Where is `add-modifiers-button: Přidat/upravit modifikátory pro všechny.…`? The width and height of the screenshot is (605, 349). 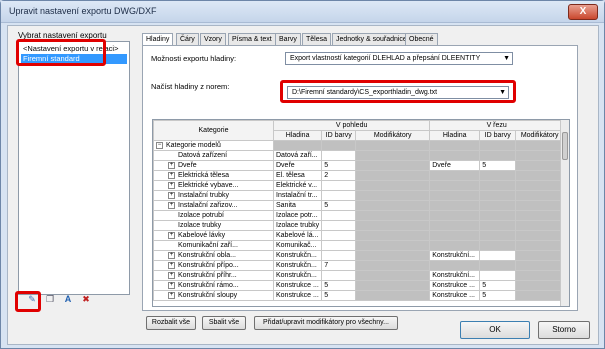 add-modifiers-button: Přidat/upravit modifikátory pro všechny.… is located at coordinates (326, 323).